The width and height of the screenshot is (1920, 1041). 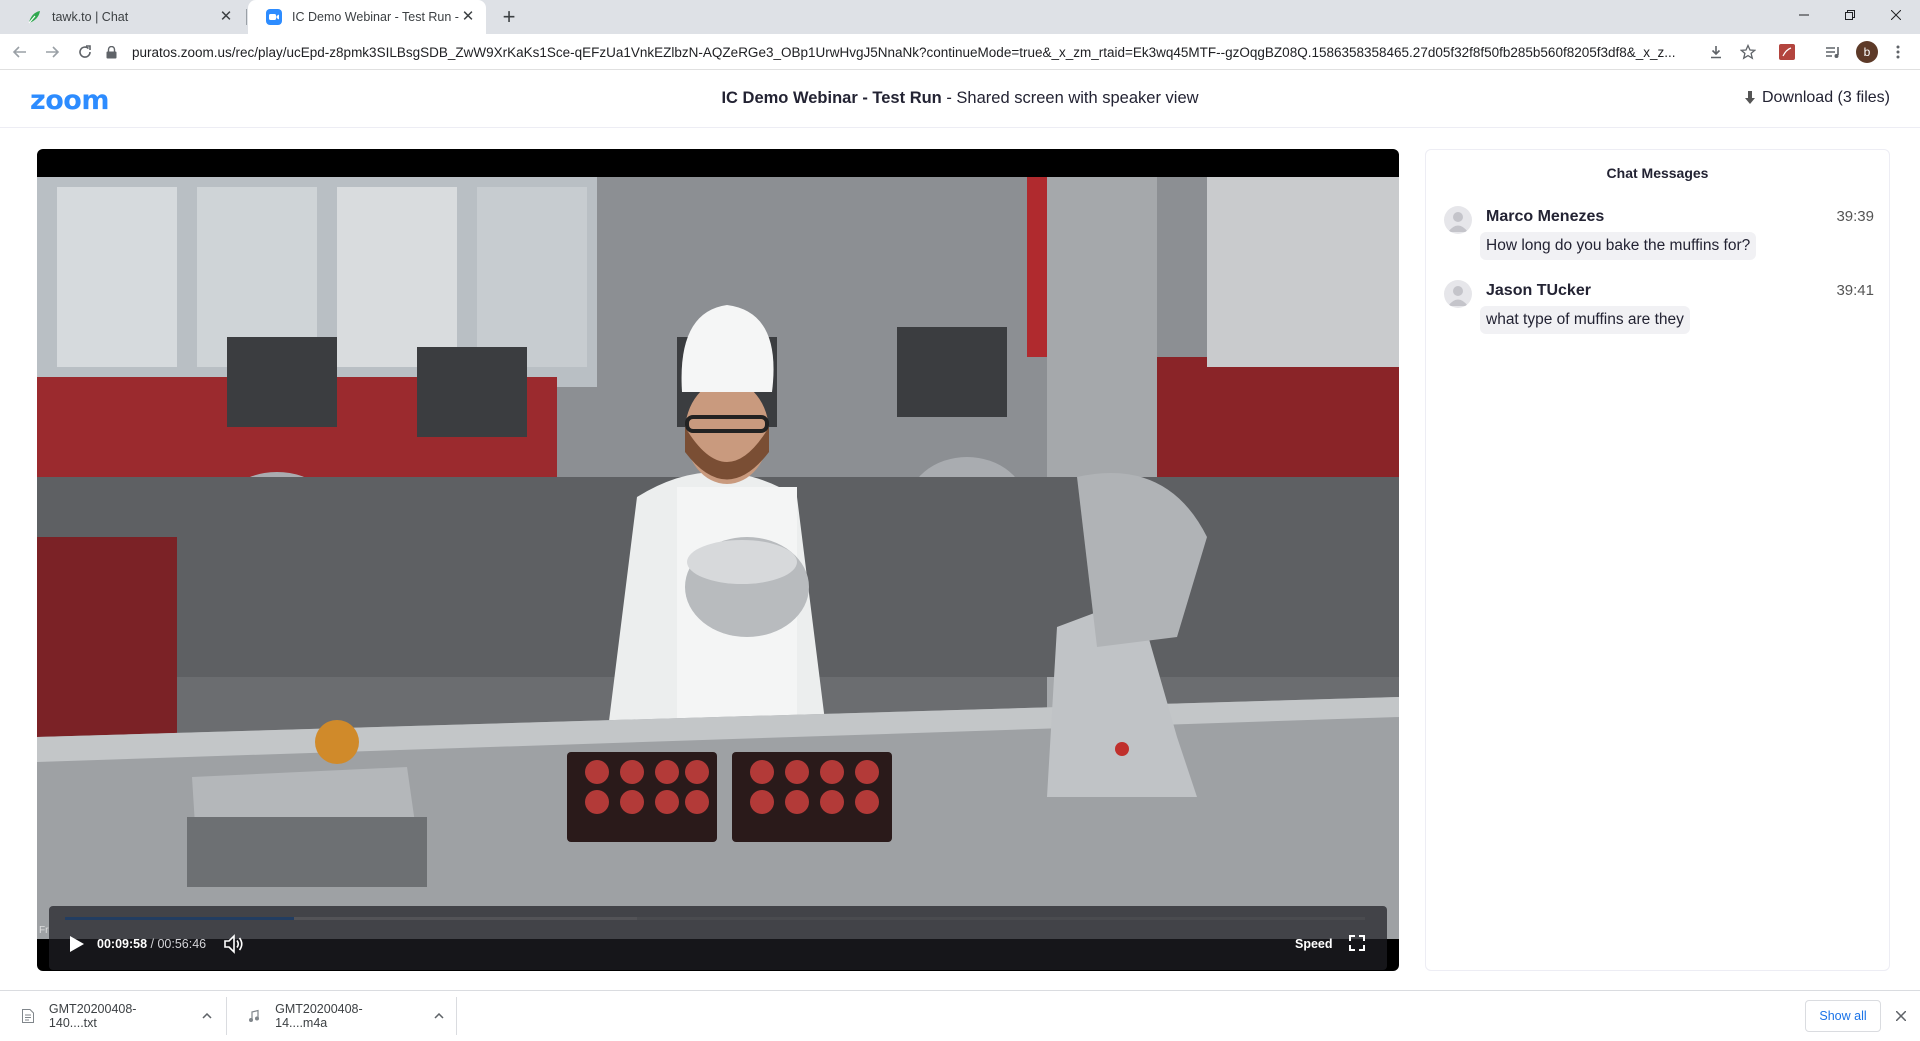 What do you see at coordinates (1896, 15) in the screenshot?
I see `close-window-button` at bounding box center [1896, 15].